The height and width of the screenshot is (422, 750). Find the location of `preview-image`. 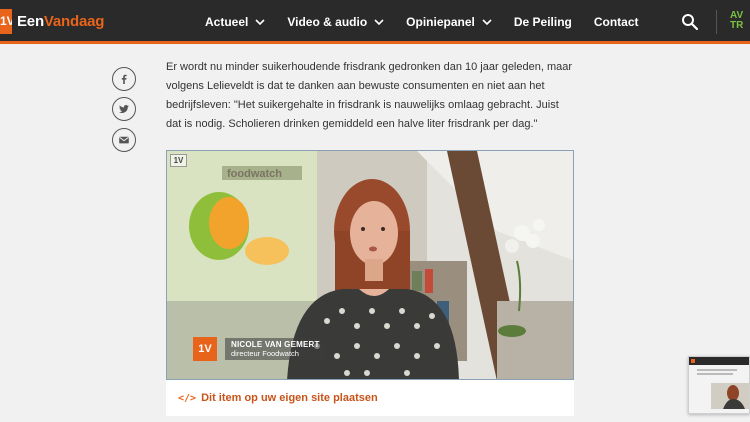

preview-image is located at coordinates (719, 385).